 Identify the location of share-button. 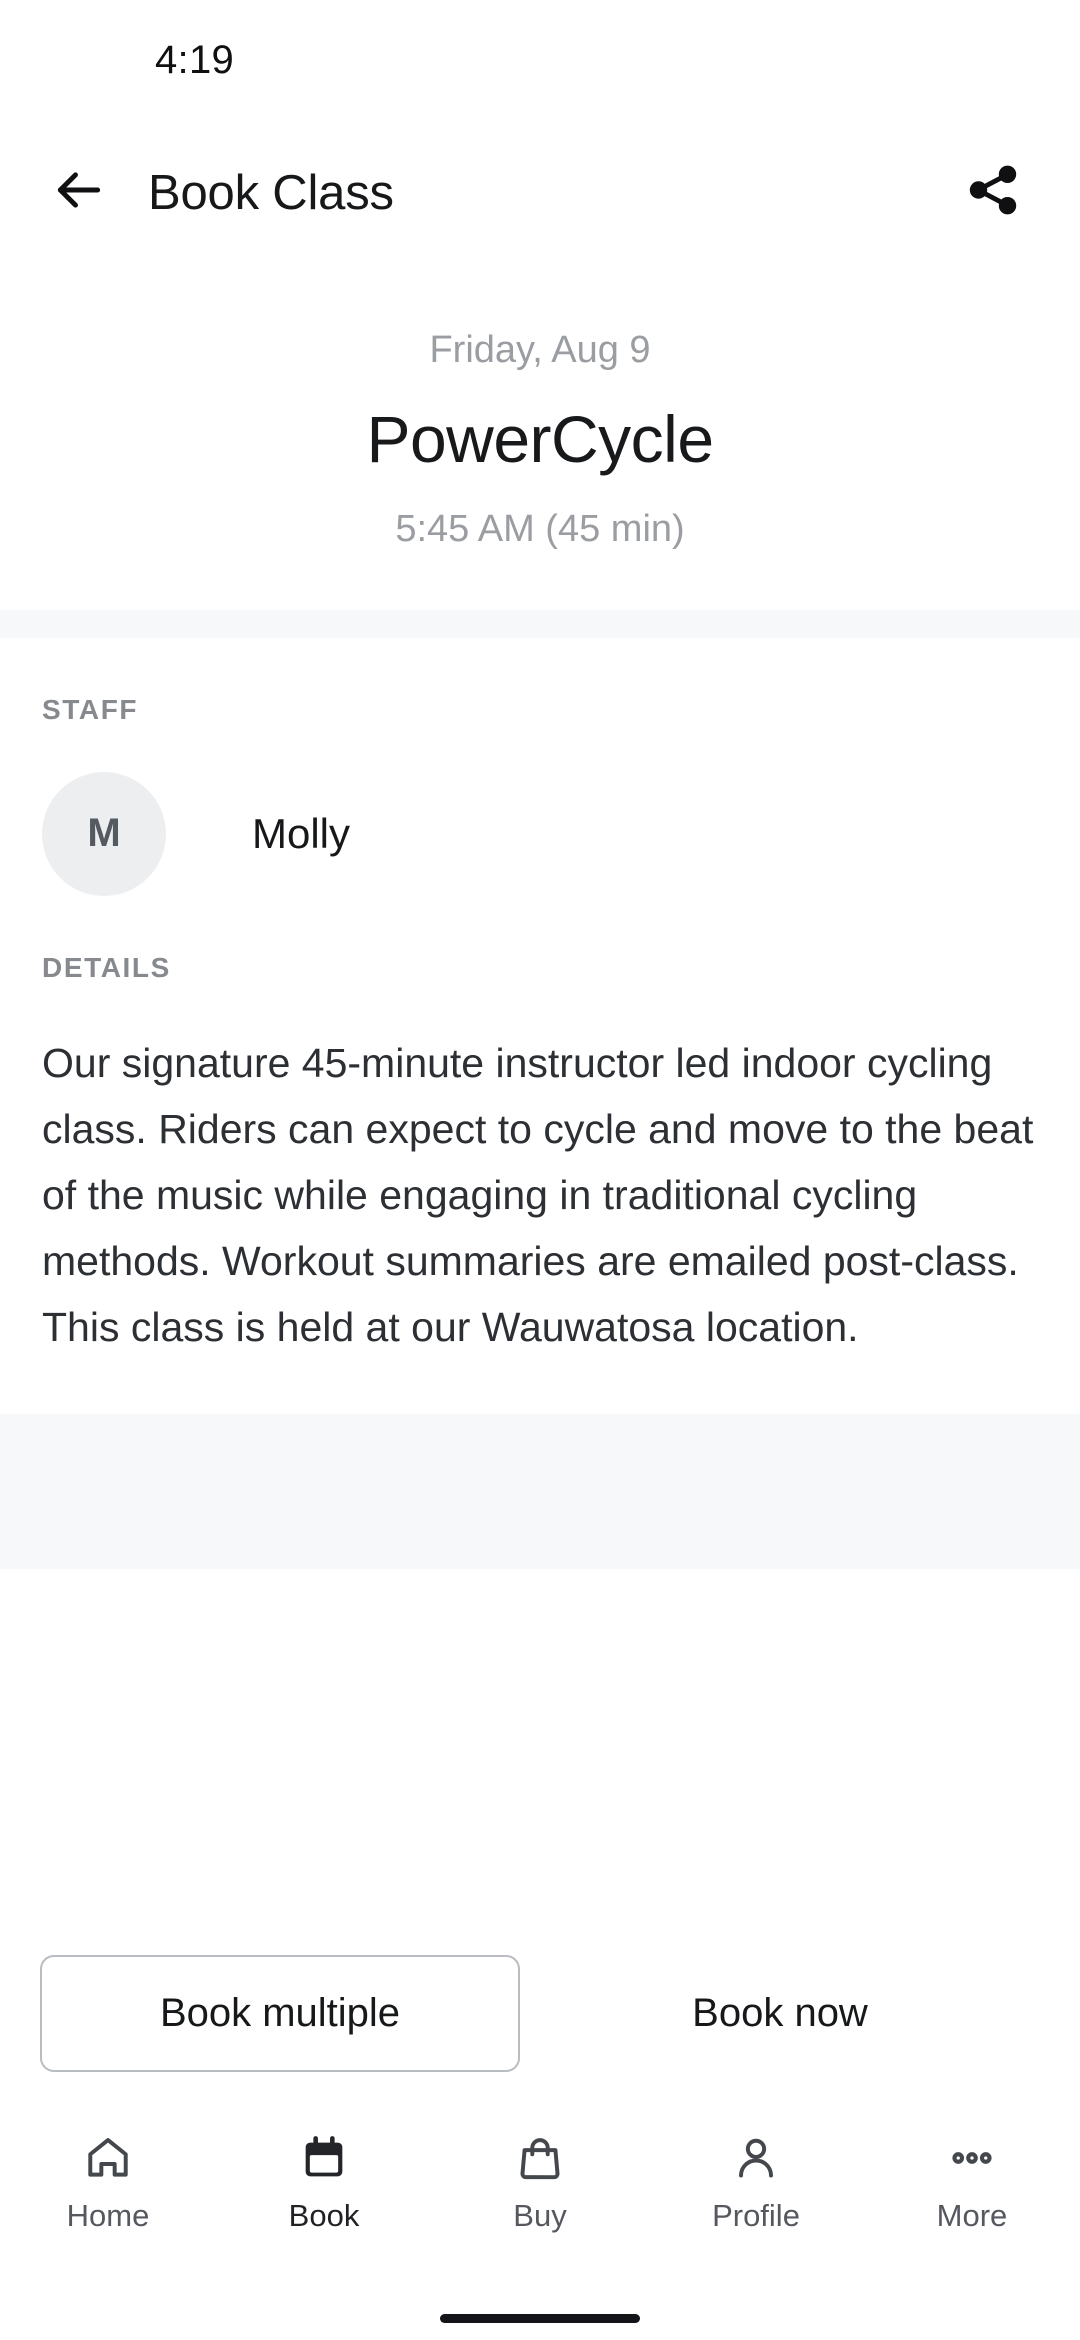
(993, 193).